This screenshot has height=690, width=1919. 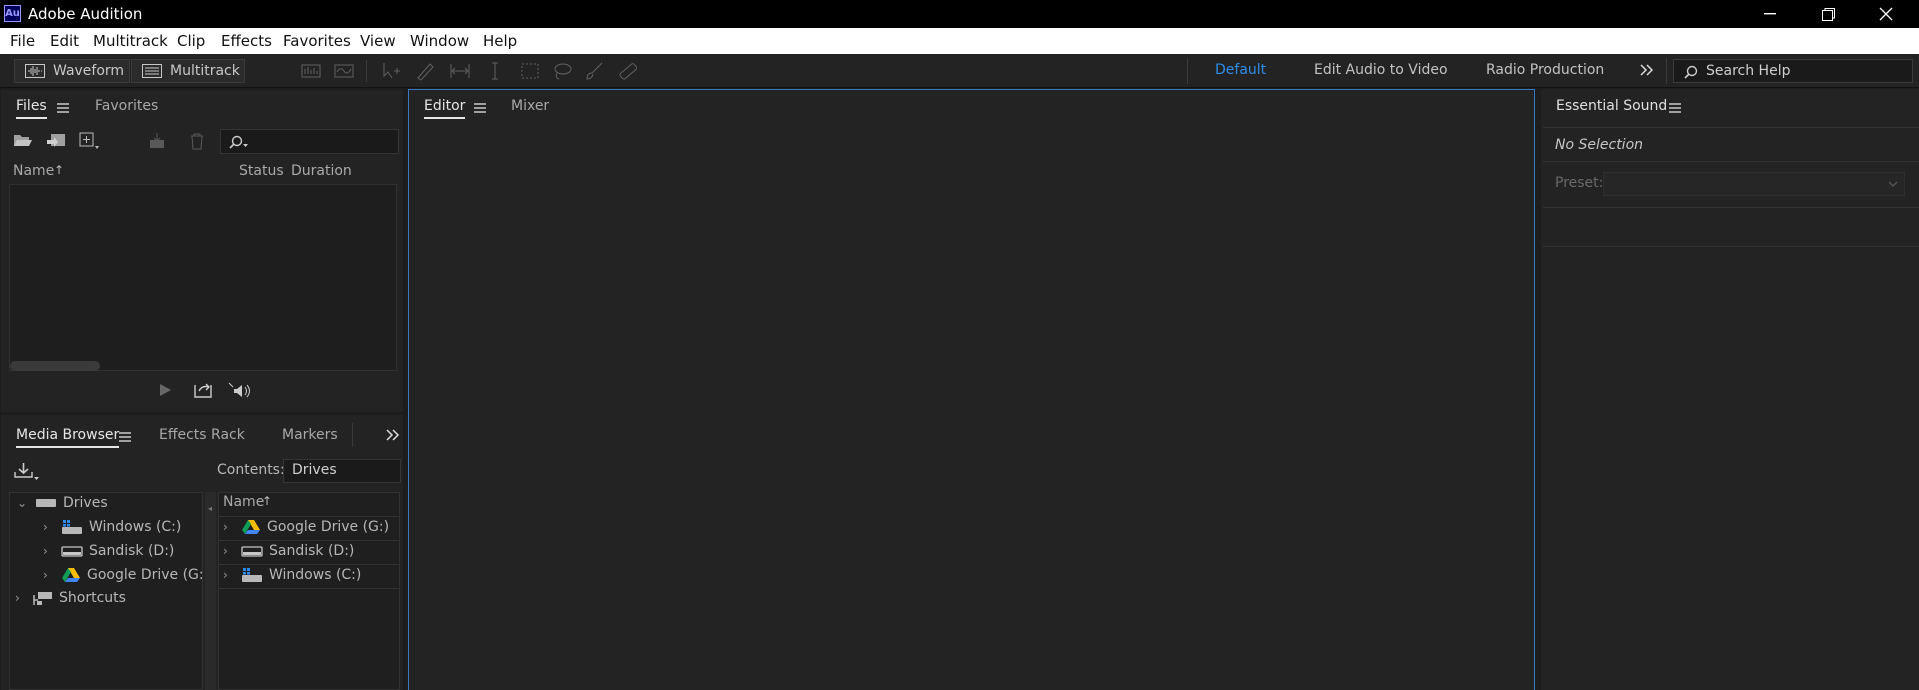 What do you see at coordinates (344, 71) in the screenshot?
I see `spectral-pitch-icon` at bounding box center [344, 71].